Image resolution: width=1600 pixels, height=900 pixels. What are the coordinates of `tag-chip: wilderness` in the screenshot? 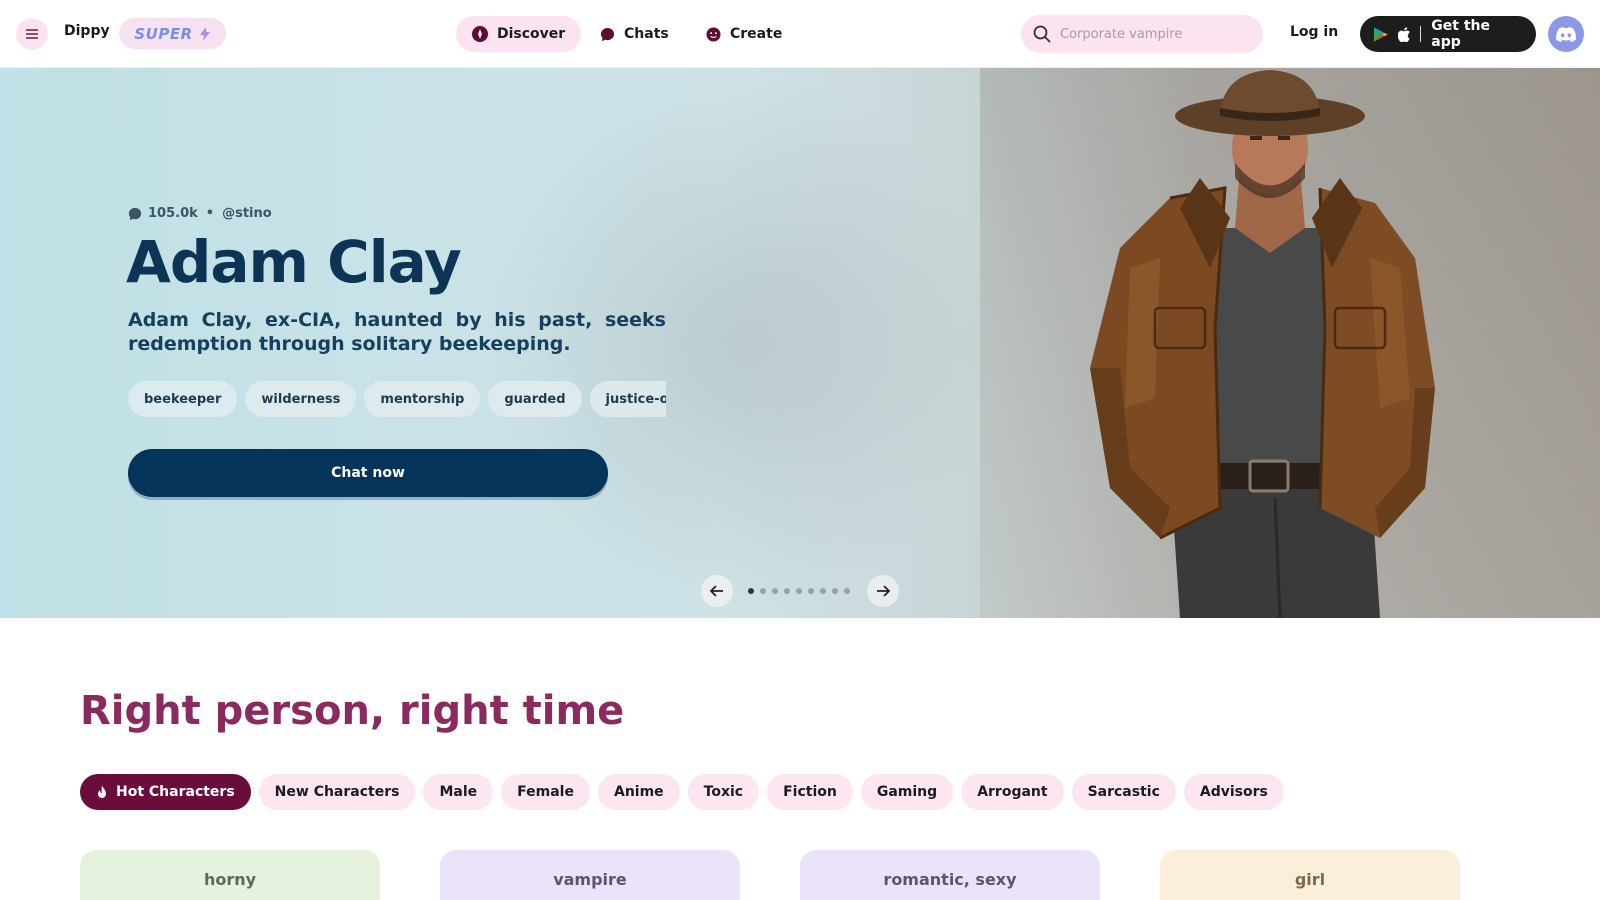 It's located at (301, 399).